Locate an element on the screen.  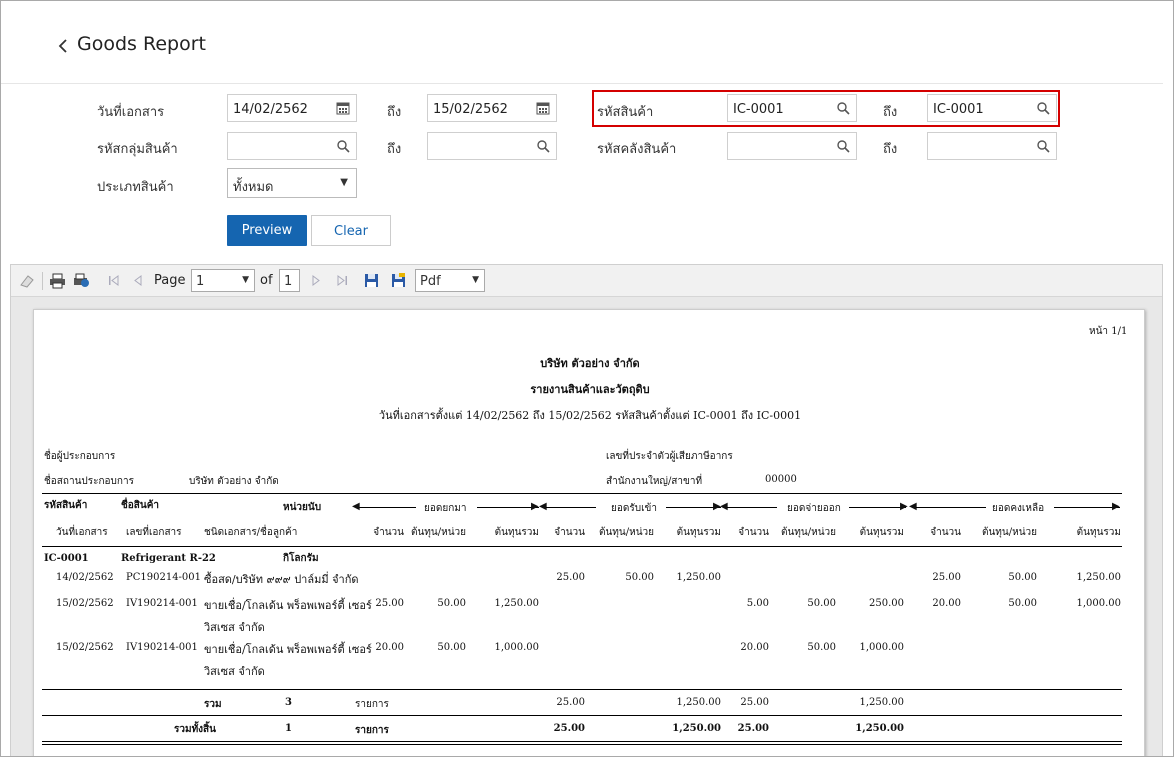
product-type-value: ทั้งหมด is located at coordinates (253, 187).